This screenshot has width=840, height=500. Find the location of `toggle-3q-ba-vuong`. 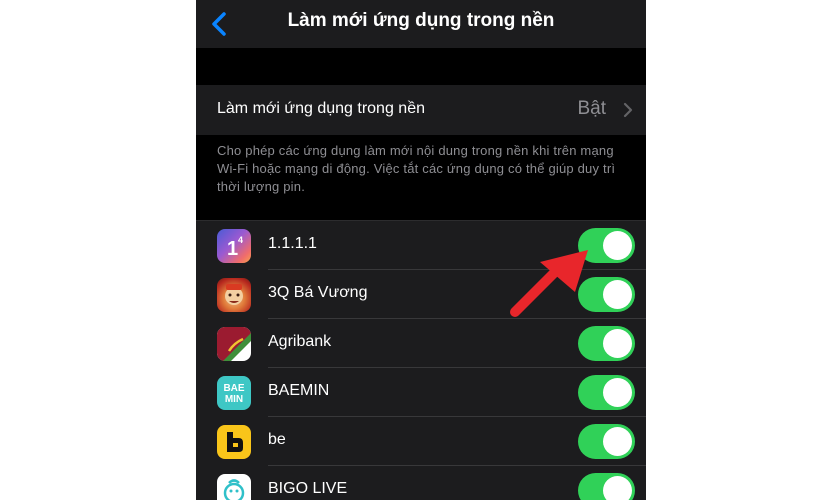

toggle-3q-ba-vuong is located at coordinates (606, 294).